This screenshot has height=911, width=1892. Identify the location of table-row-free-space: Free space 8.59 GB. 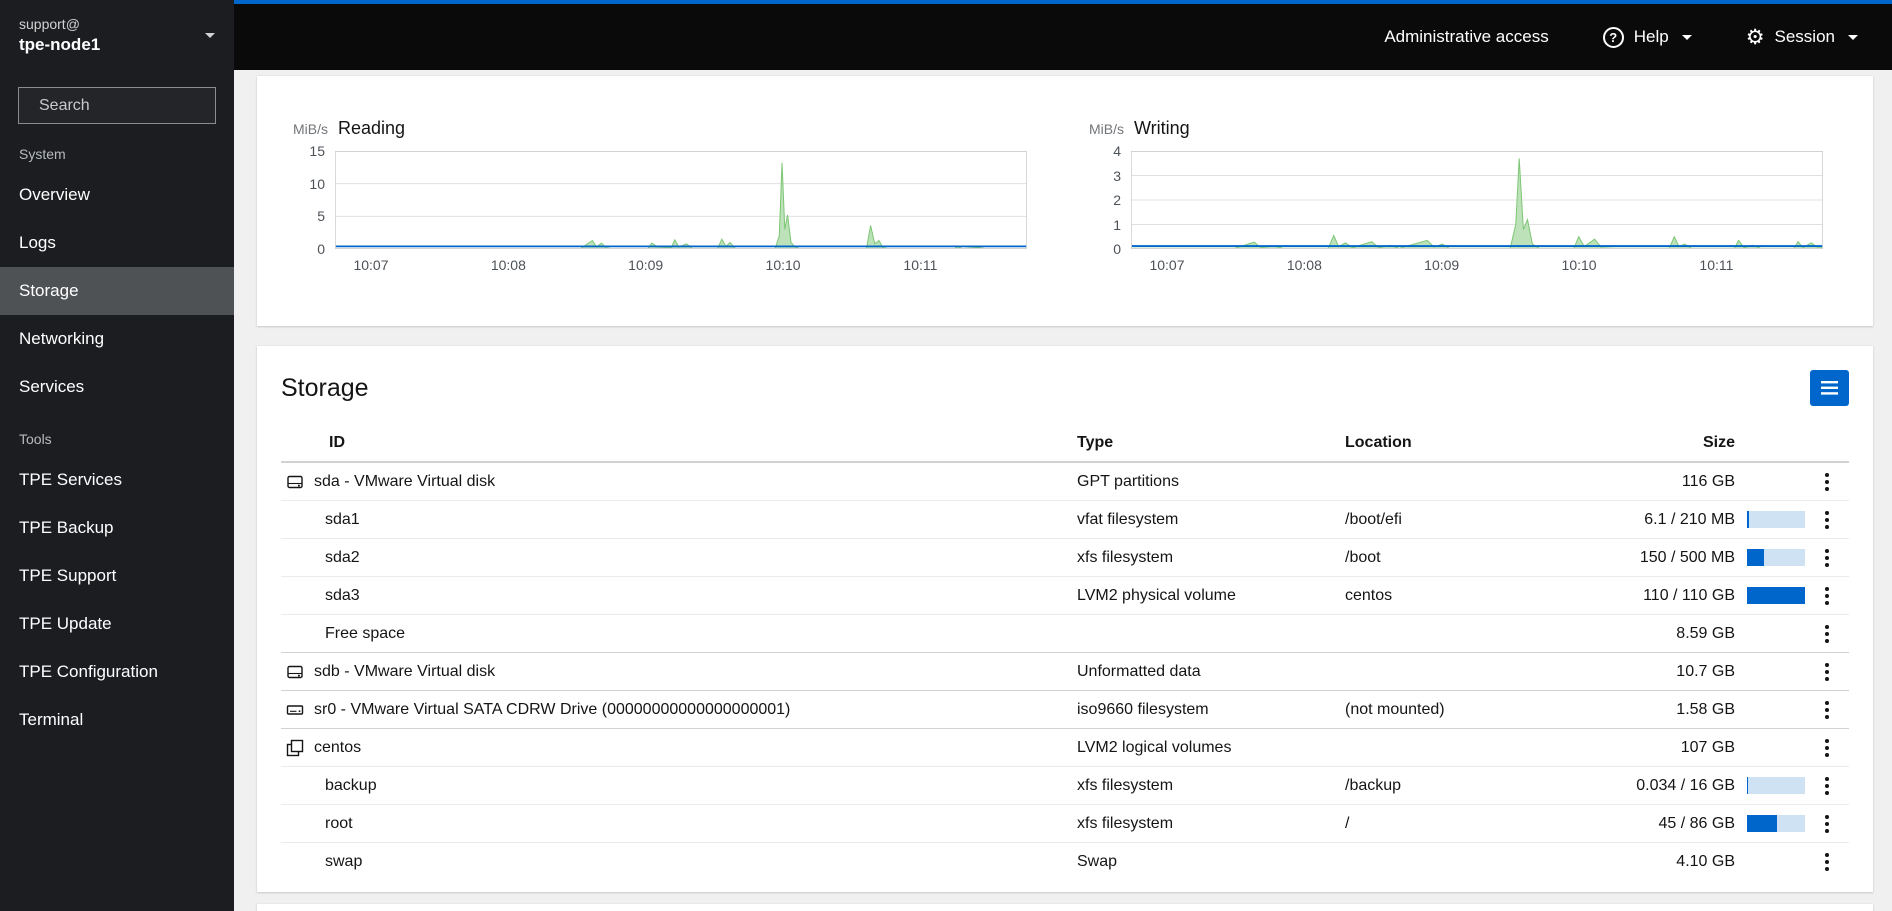
(1065, 633).